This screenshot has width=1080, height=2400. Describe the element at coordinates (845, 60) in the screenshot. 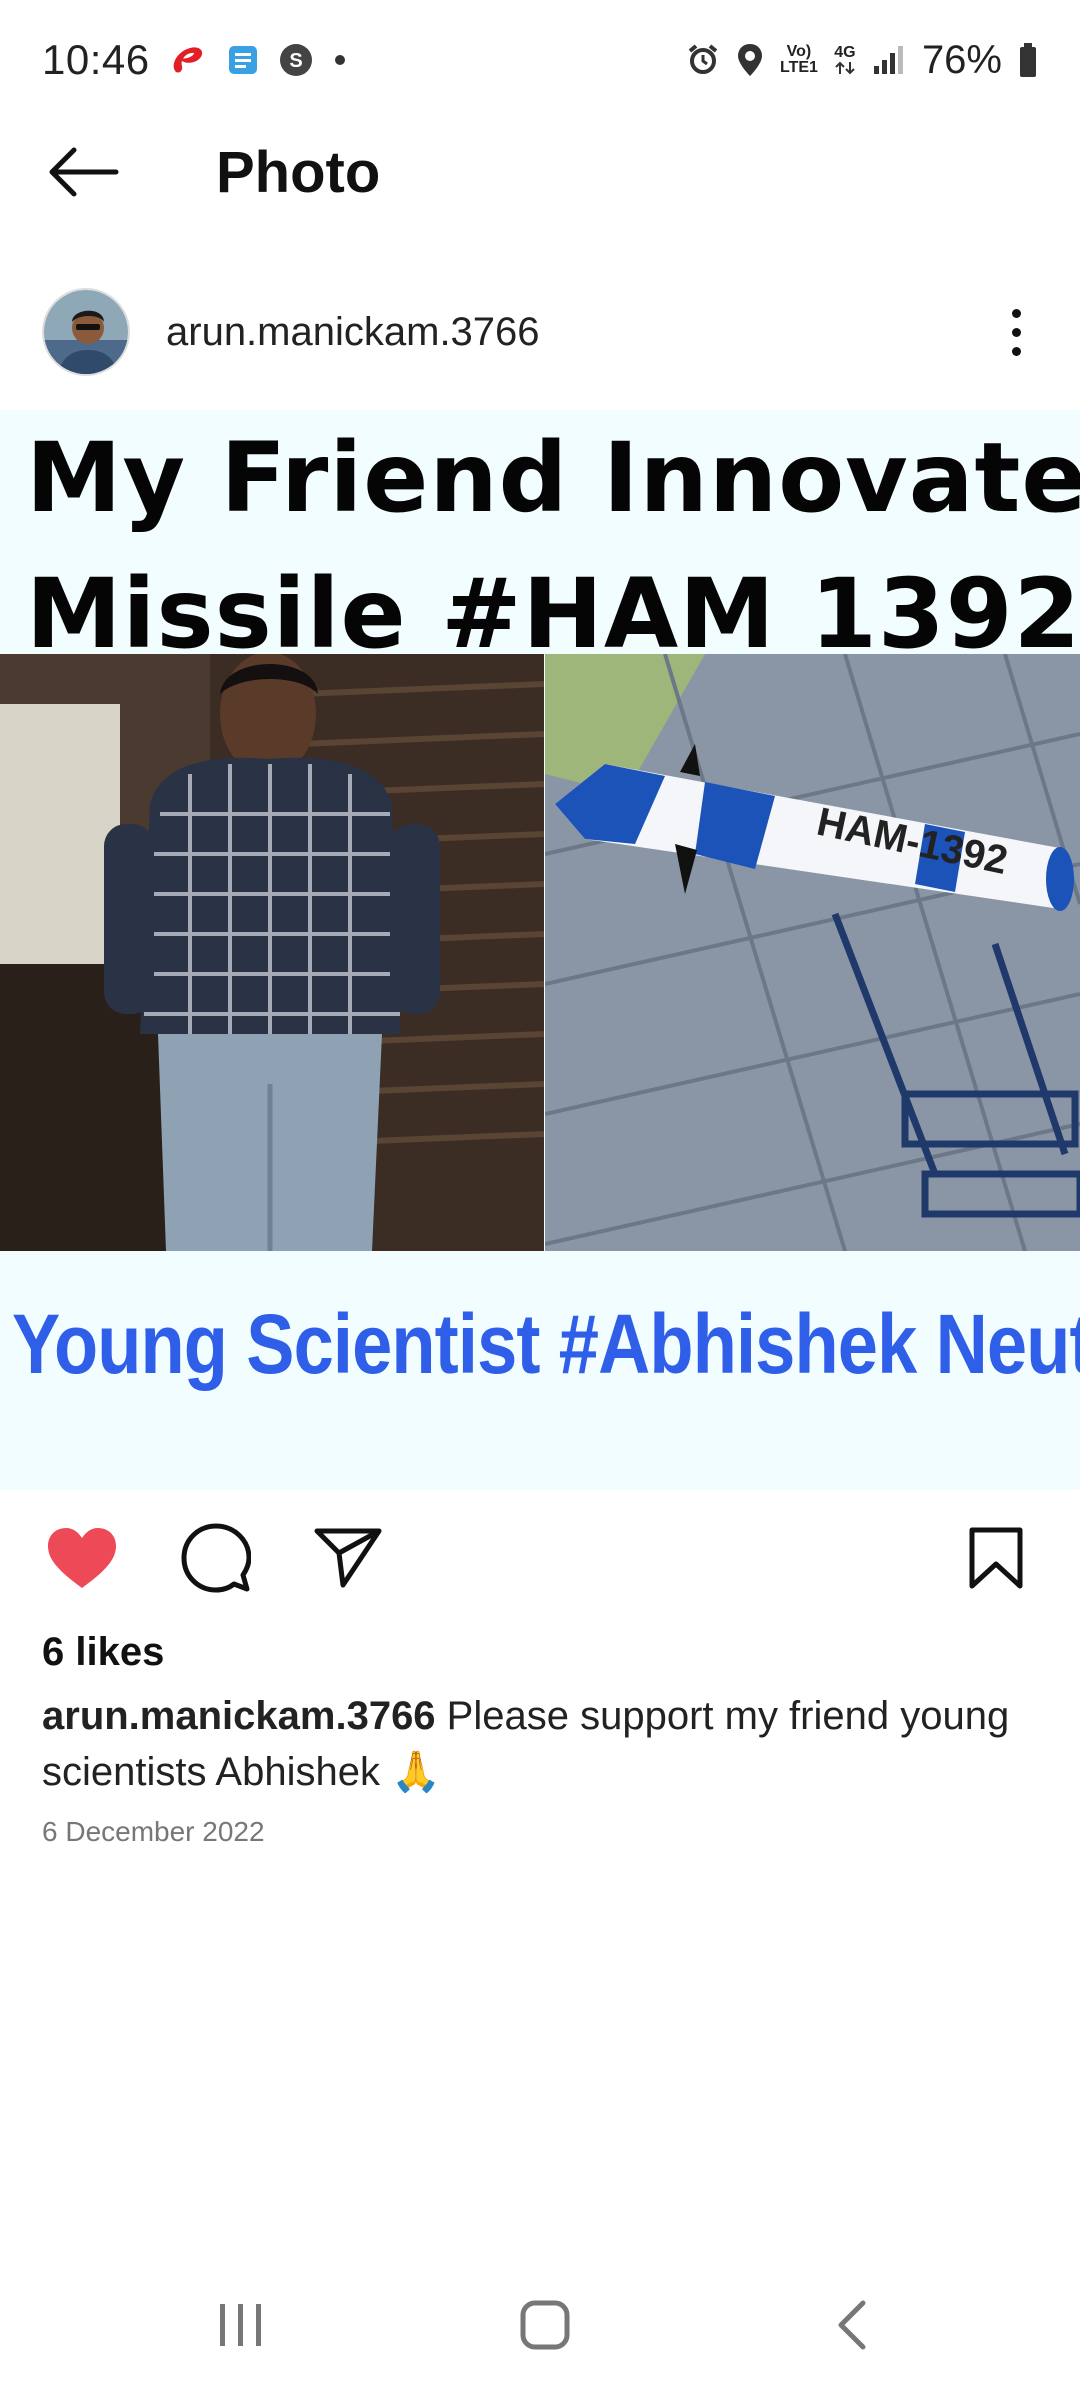

I see `4g-icon: 4G` at that location.